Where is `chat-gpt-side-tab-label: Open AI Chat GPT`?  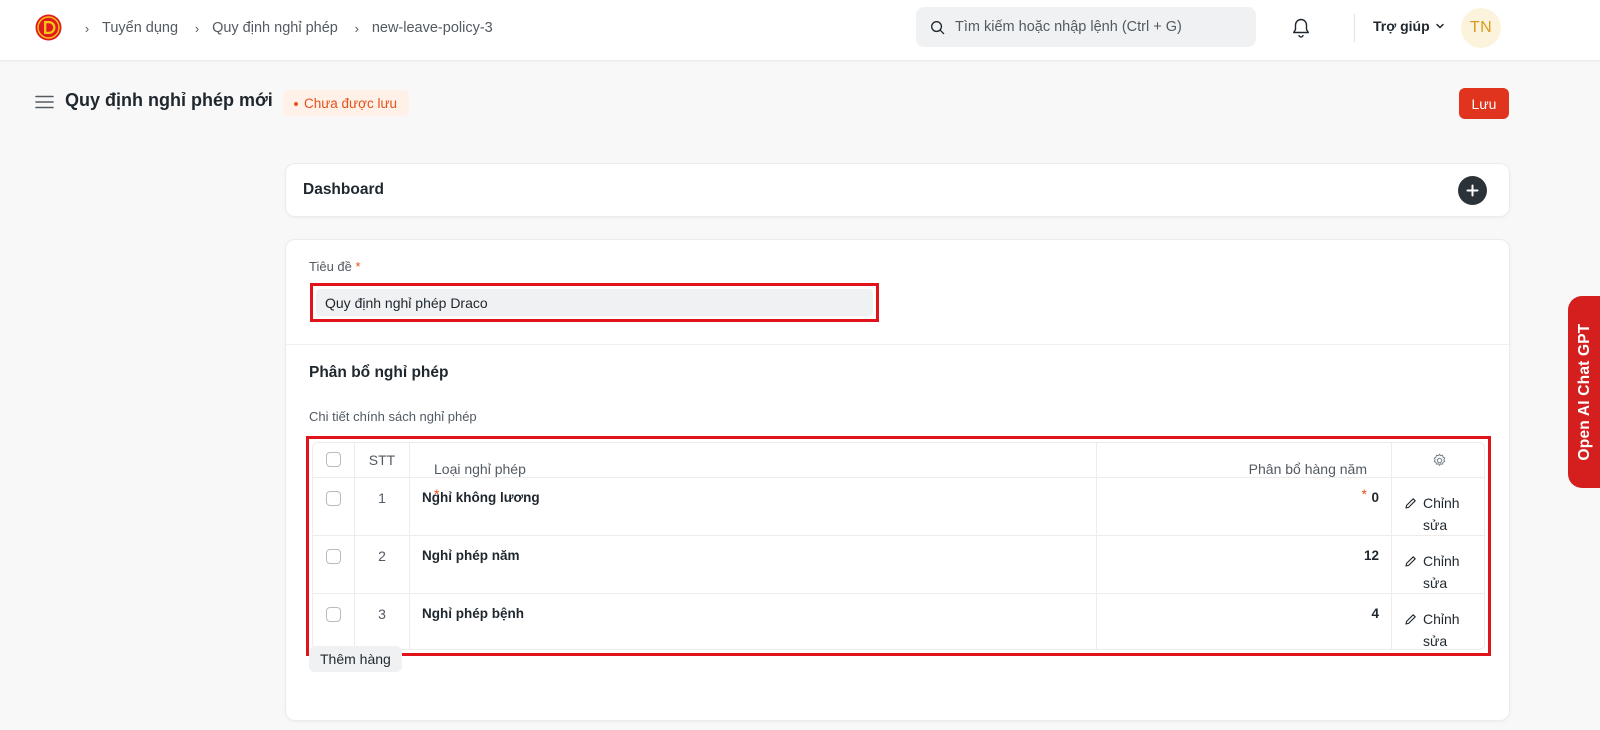
chat-gpt-side-tab-label: Open AI Chat GPT is located at coordinates (1584, 392).